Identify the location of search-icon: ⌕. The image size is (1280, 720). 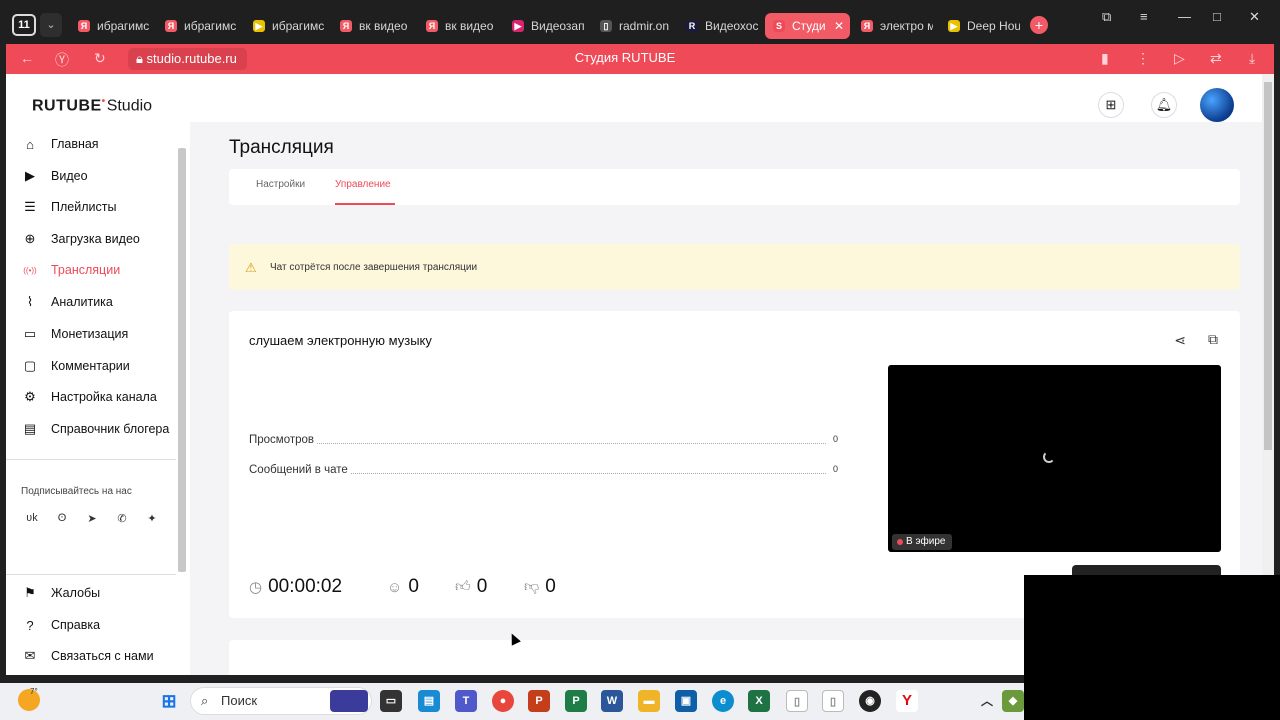
(205, 700).